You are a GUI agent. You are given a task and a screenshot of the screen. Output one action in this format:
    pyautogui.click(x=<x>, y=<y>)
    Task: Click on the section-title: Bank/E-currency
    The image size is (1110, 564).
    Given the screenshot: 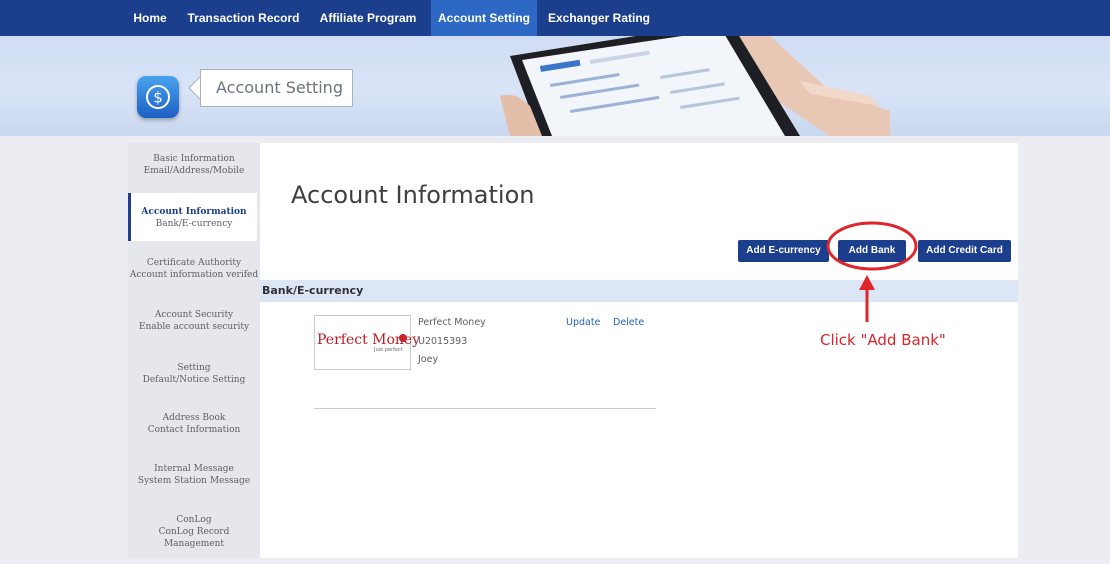 What is the action you would take?
    pyautogui.click(x=313, y=290)
    